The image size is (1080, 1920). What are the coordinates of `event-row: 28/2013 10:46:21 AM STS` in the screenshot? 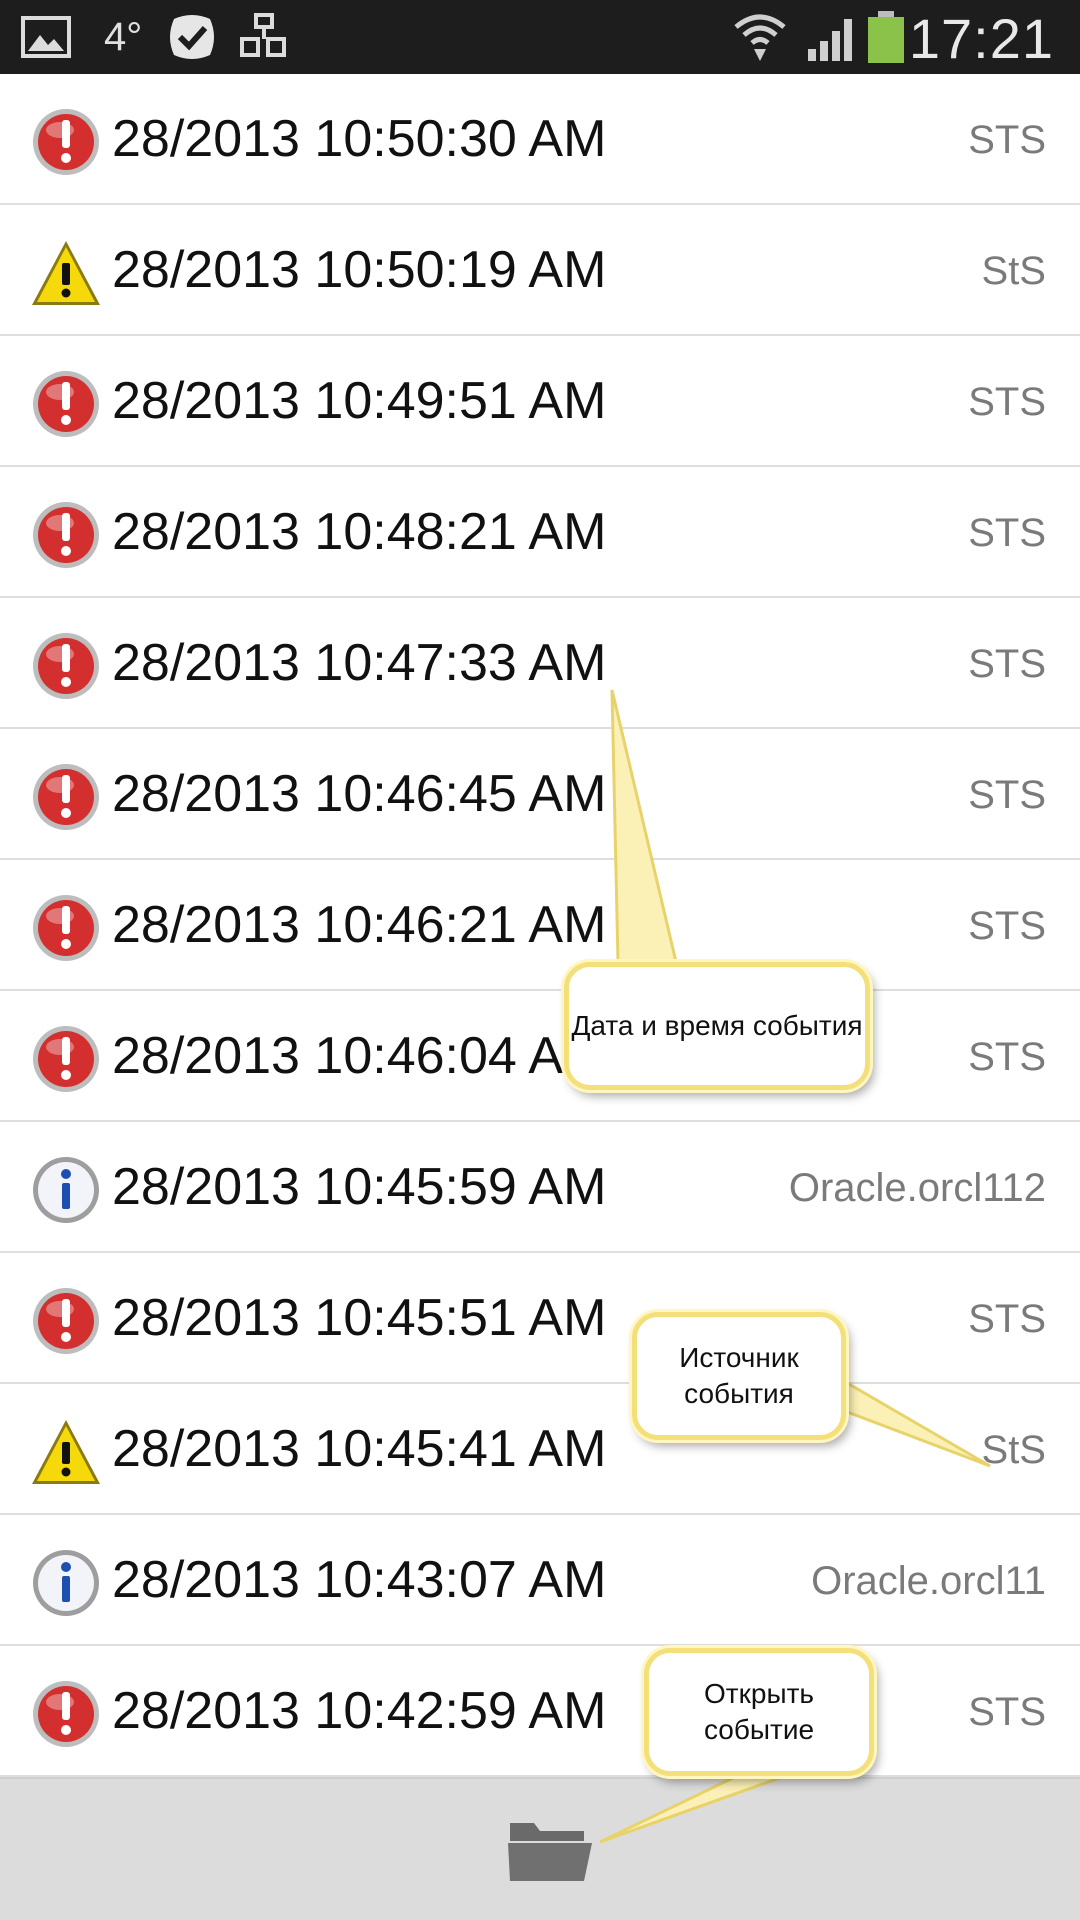 It's located at (540, 925).